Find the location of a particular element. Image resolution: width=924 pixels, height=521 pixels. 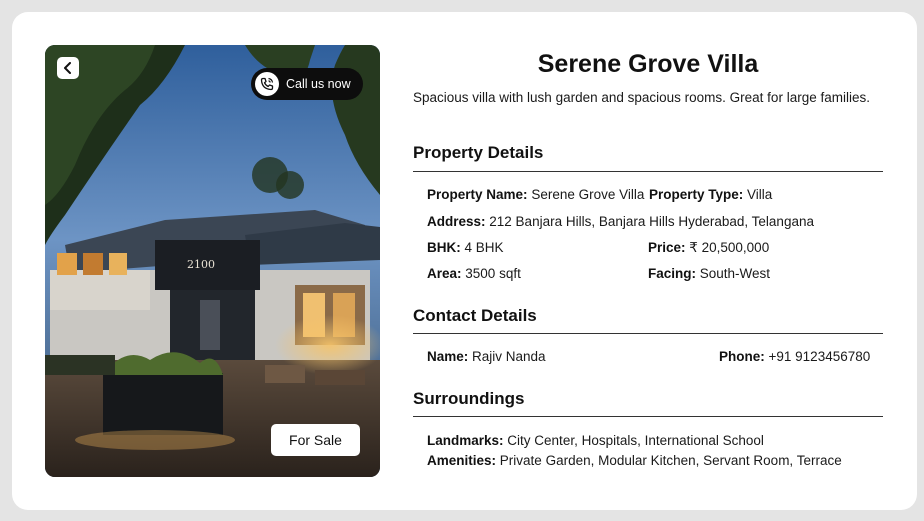

call-us-button: Call us now is located at coordinates (307, 84).